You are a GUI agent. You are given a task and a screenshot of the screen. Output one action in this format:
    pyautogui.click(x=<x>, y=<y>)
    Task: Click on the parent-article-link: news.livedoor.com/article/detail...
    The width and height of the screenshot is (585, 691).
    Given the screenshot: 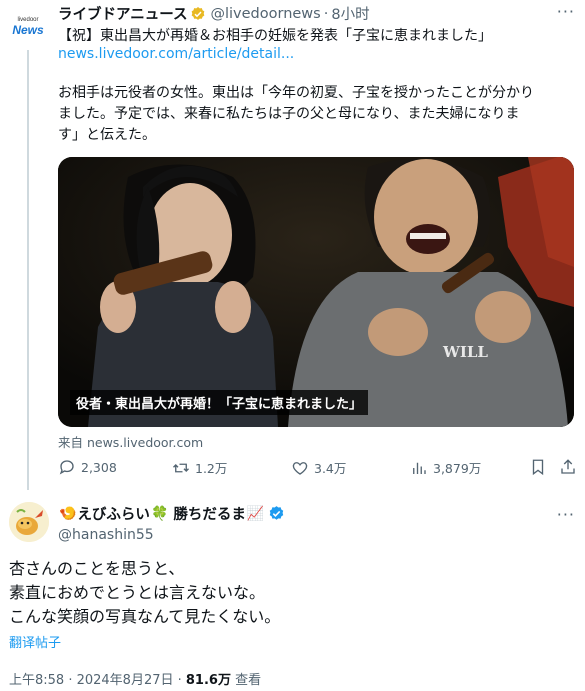 What is the action you would take?
    pyautogui.click(x=176, y=54)
    